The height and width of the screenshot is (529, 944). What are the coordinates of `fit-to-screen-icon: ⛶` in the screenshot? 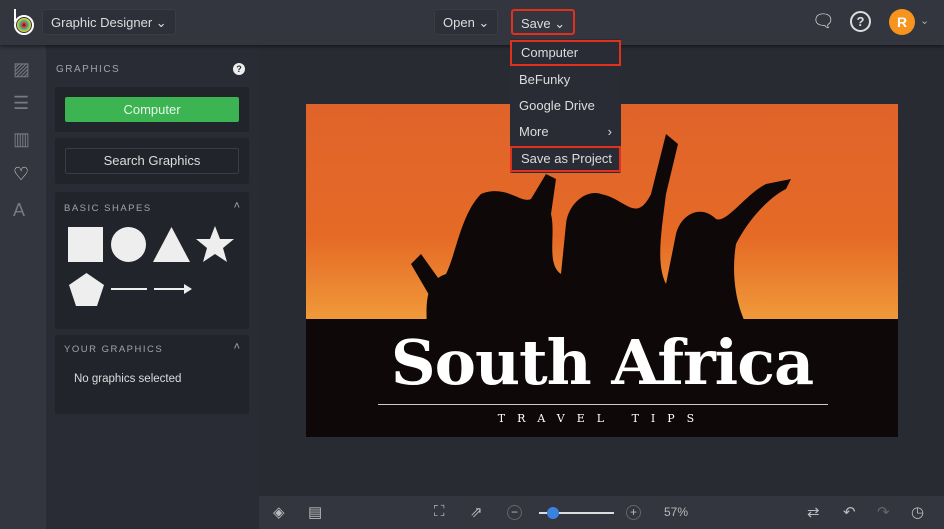 It's located at (439, 511).